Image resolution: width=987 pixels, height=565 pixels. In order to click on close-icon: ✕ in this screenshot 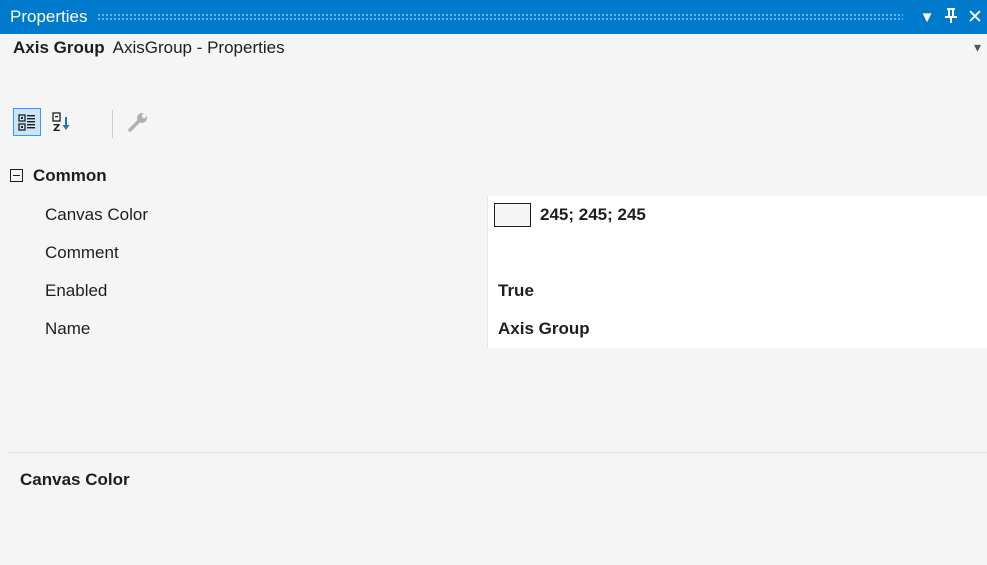, I will do `click(975, 17)`.